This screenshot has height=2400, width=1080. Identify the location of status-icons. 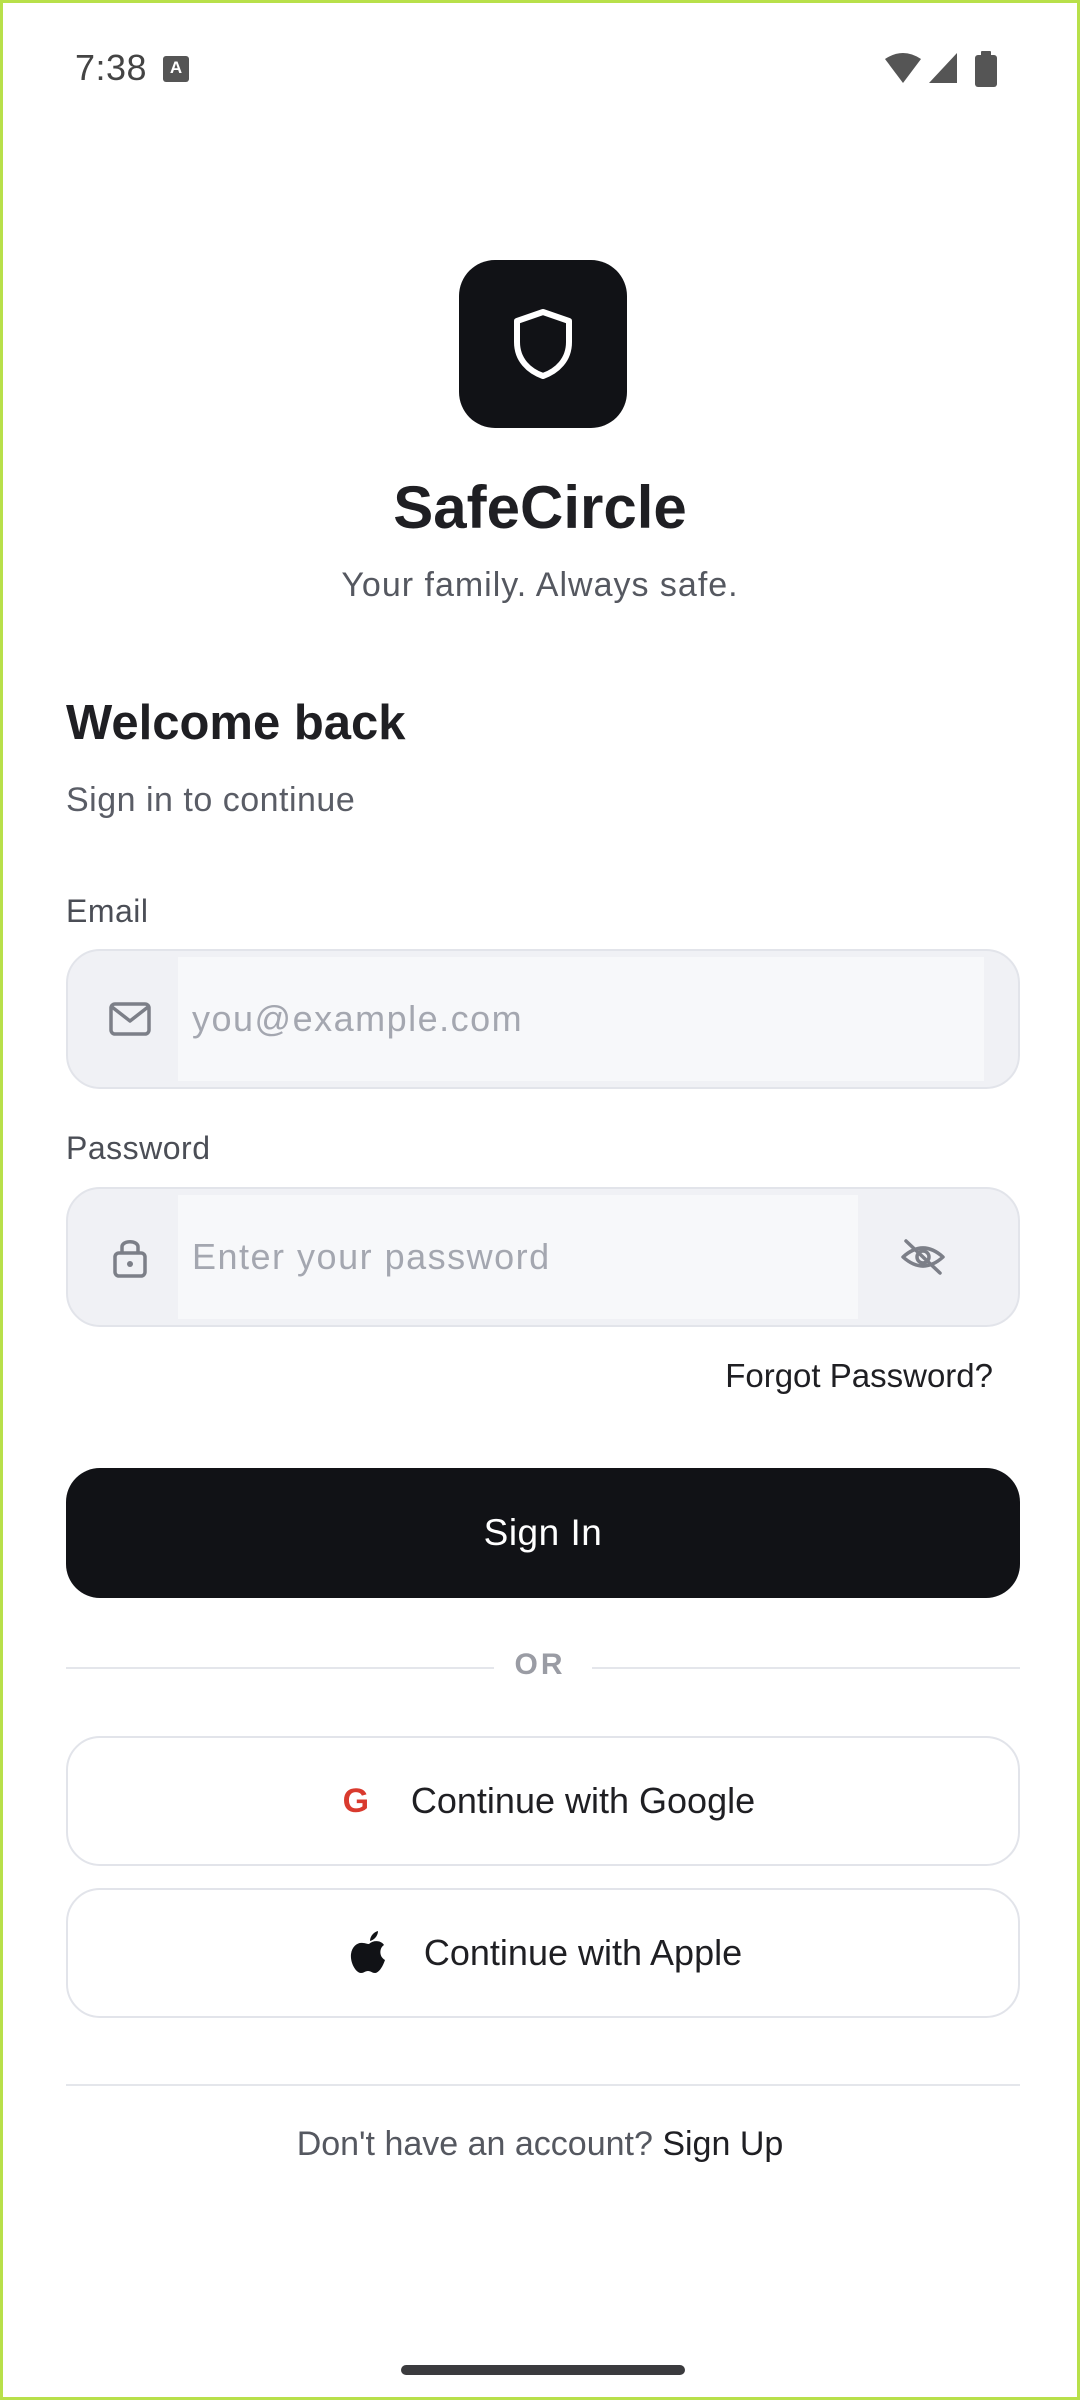
(945, 69).